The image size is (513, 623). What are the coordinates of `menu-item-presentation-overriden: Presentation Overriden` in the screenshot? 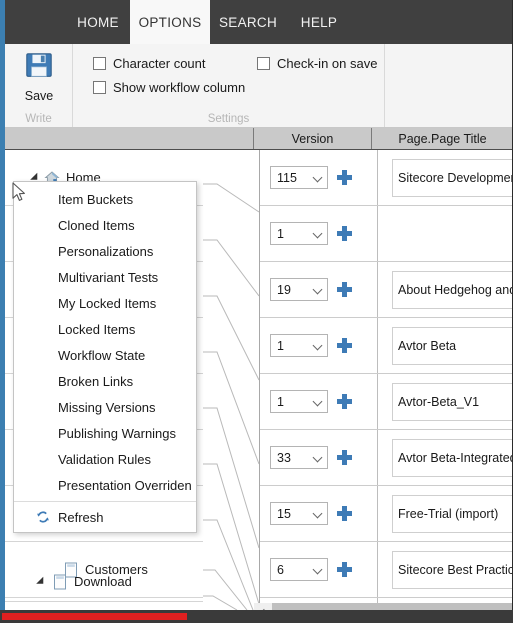 It's located at (105, 485).